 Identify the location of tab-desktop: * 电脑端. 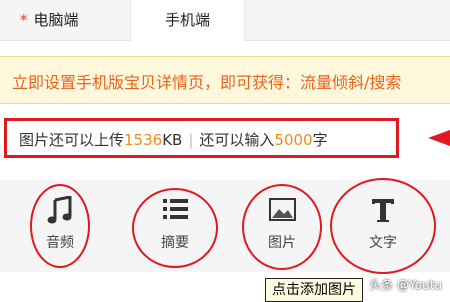
(65, 20).